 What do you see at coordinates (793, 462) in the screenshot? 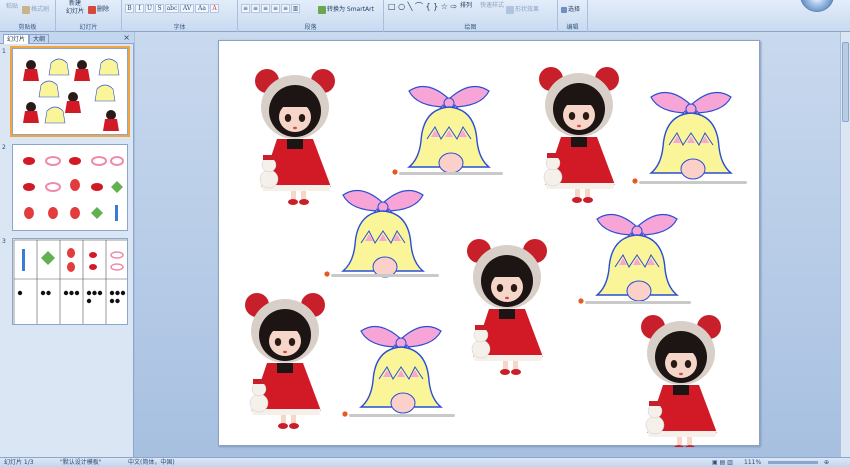
I see `zoom-slider` at bounding box center [793, 462].